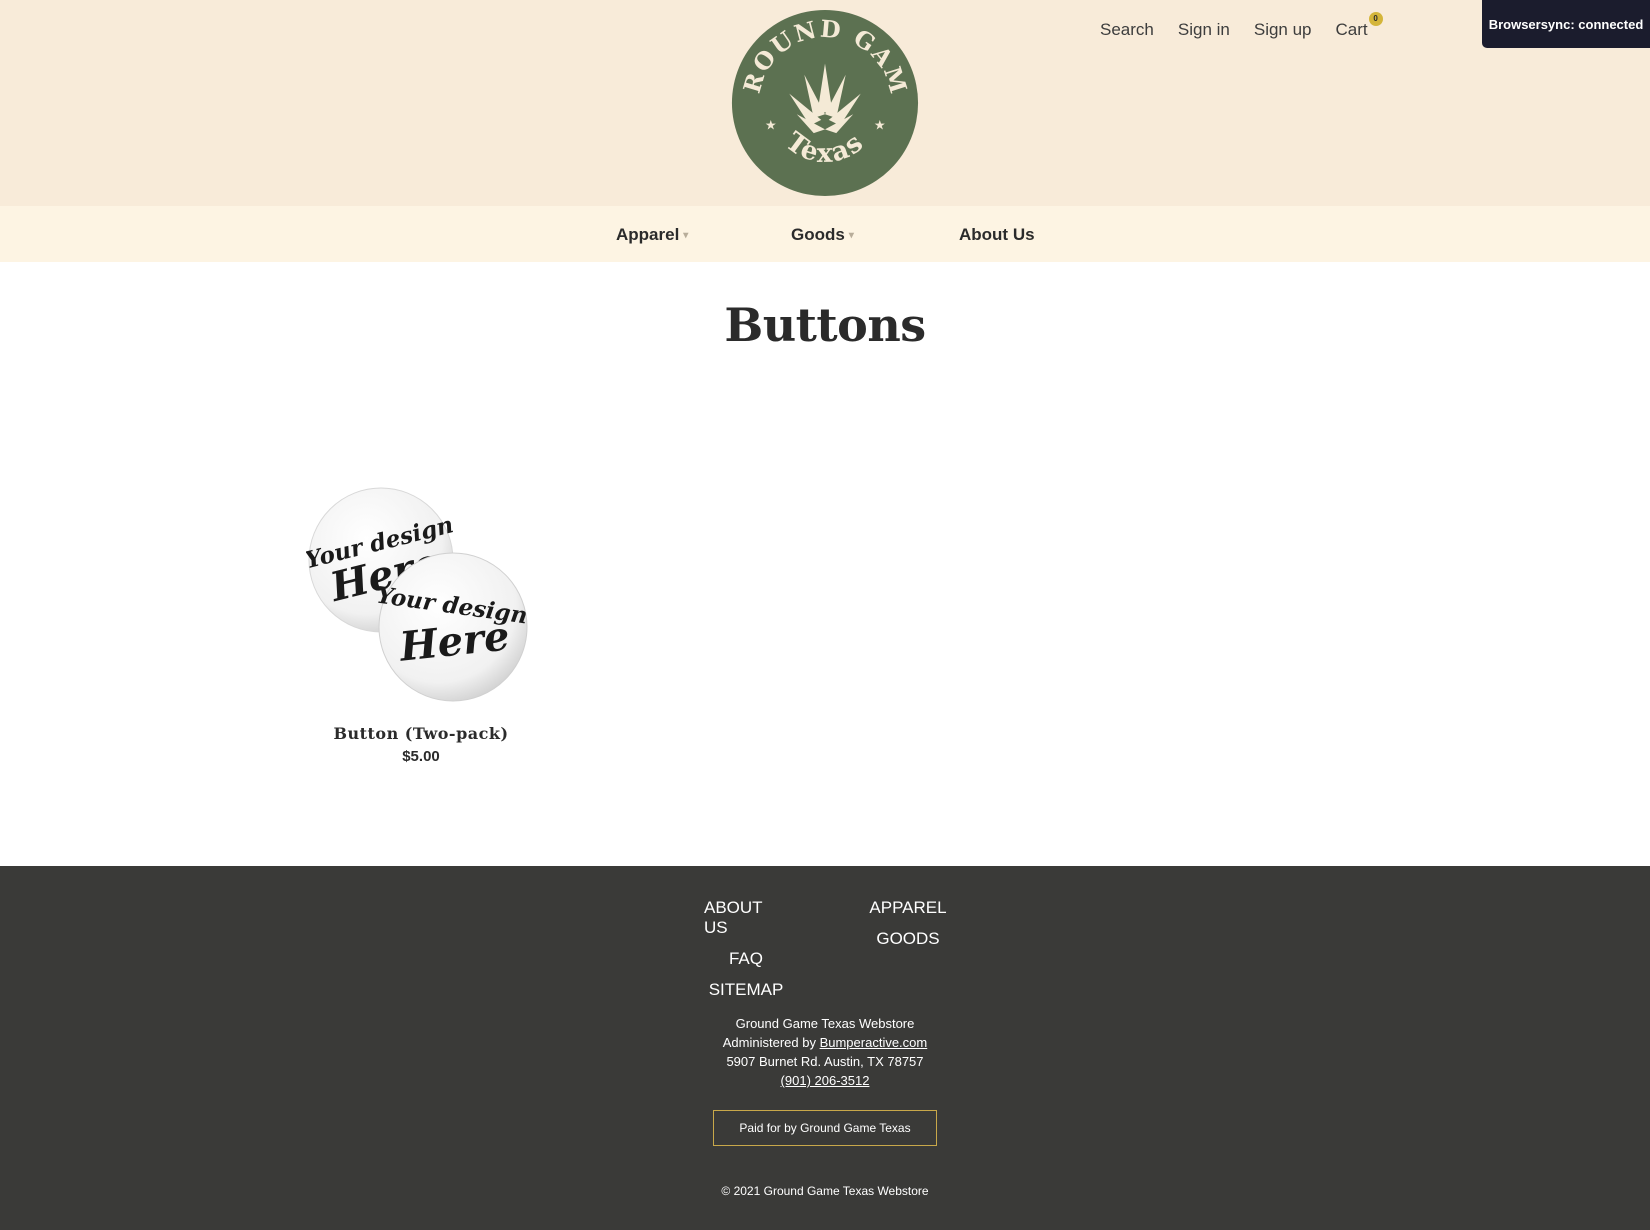 This screenshot has width=1650, height=1230. I want to click on footer-goods-link: GOODS, so click(907, 939).